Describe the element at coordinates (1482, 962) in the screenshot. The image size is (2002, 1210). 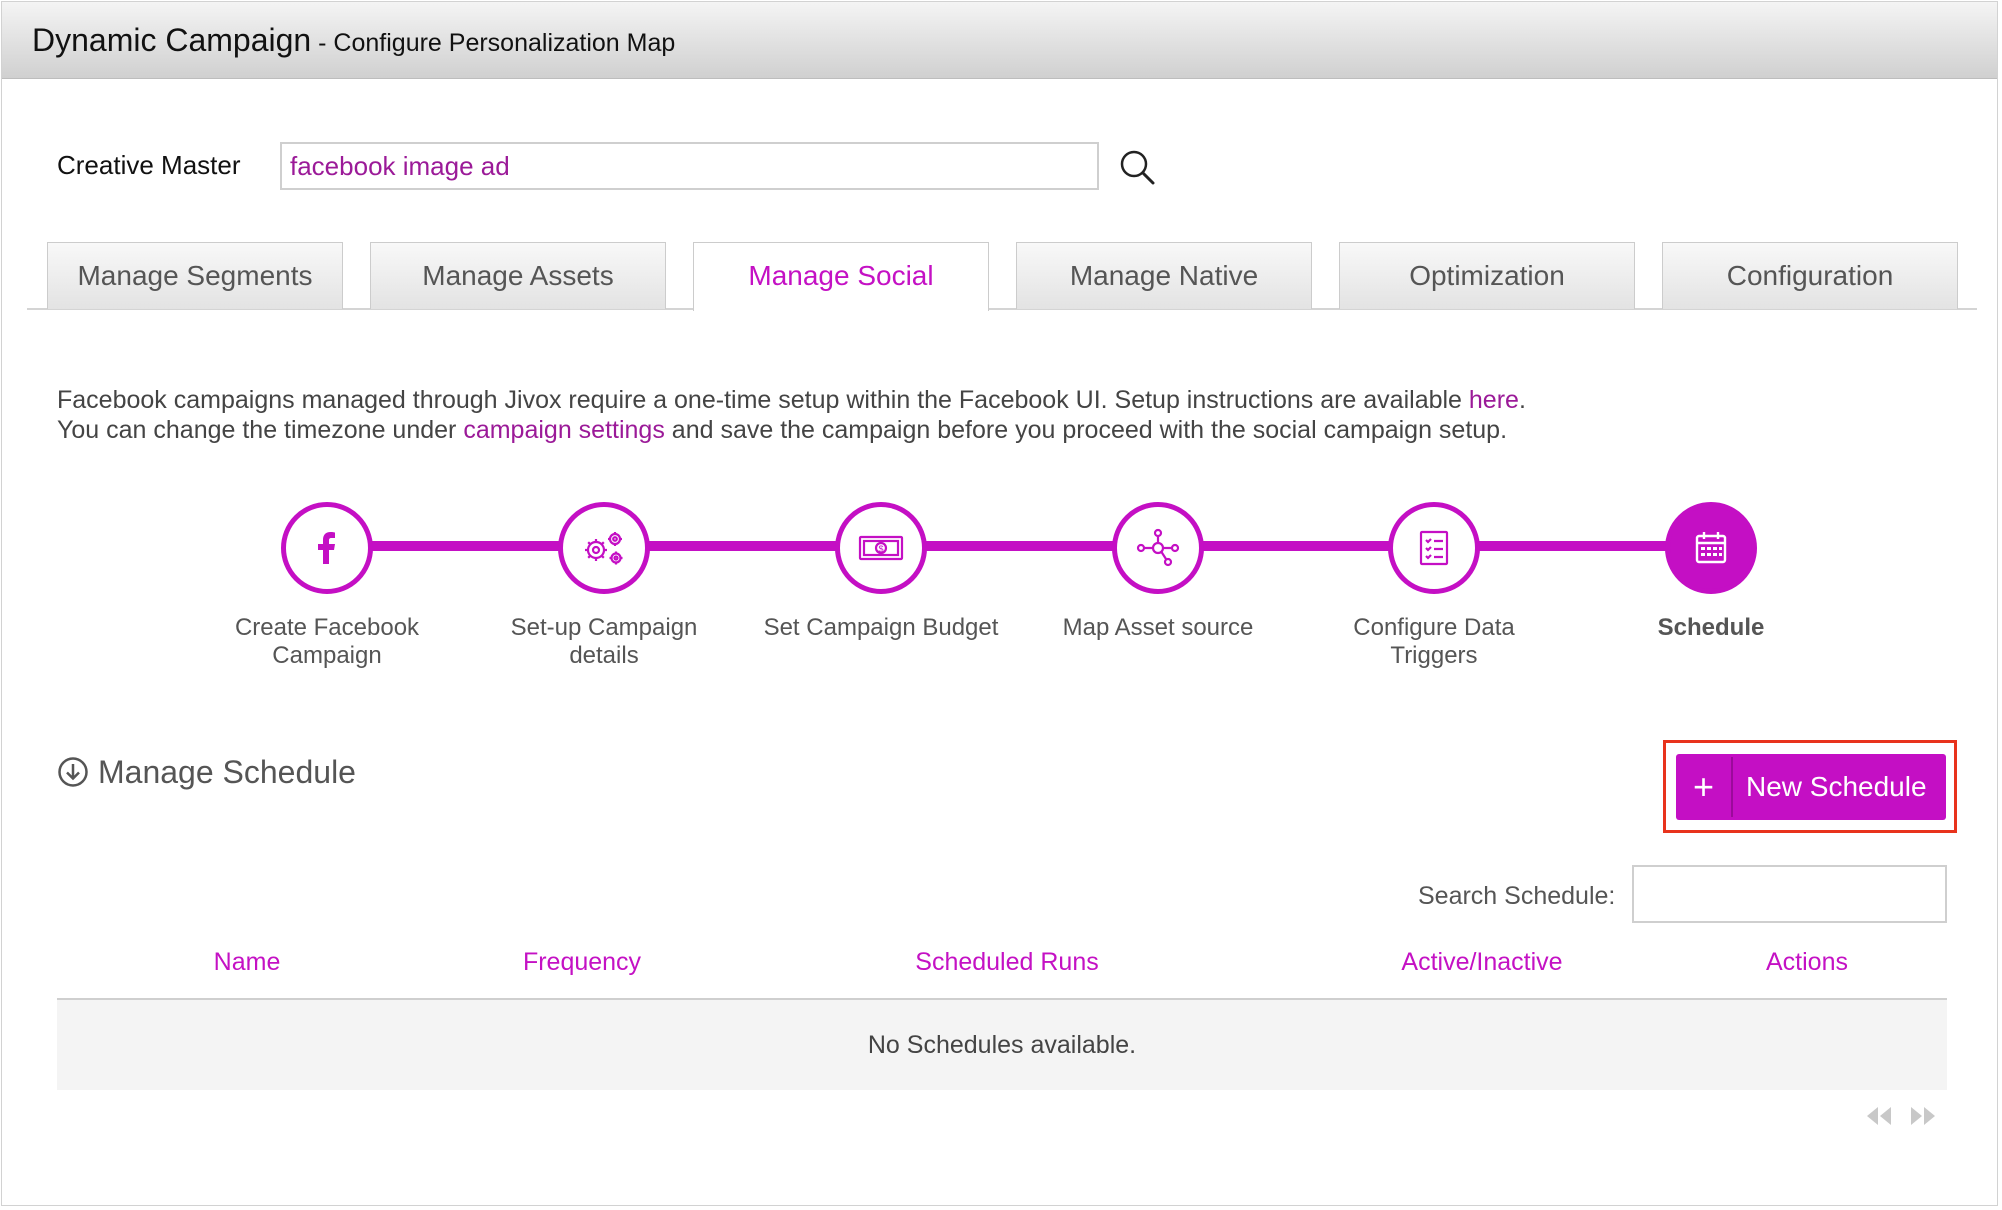
I see `column-header-active-inactive: Active/Inactive` at that location.